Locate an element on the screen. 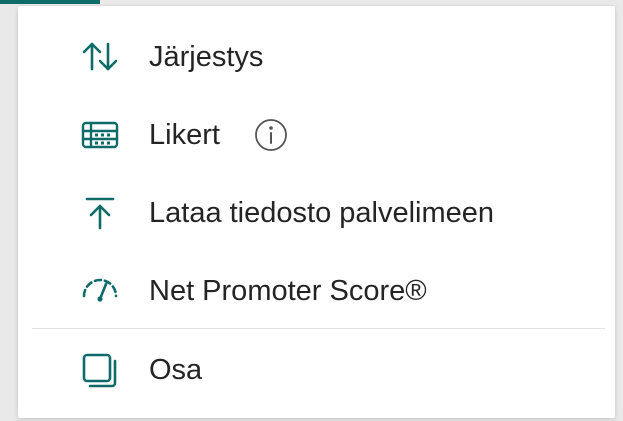 The height and width of the screenshot is (421, 623). top-accent-bar is located at coordinates (50, 2).